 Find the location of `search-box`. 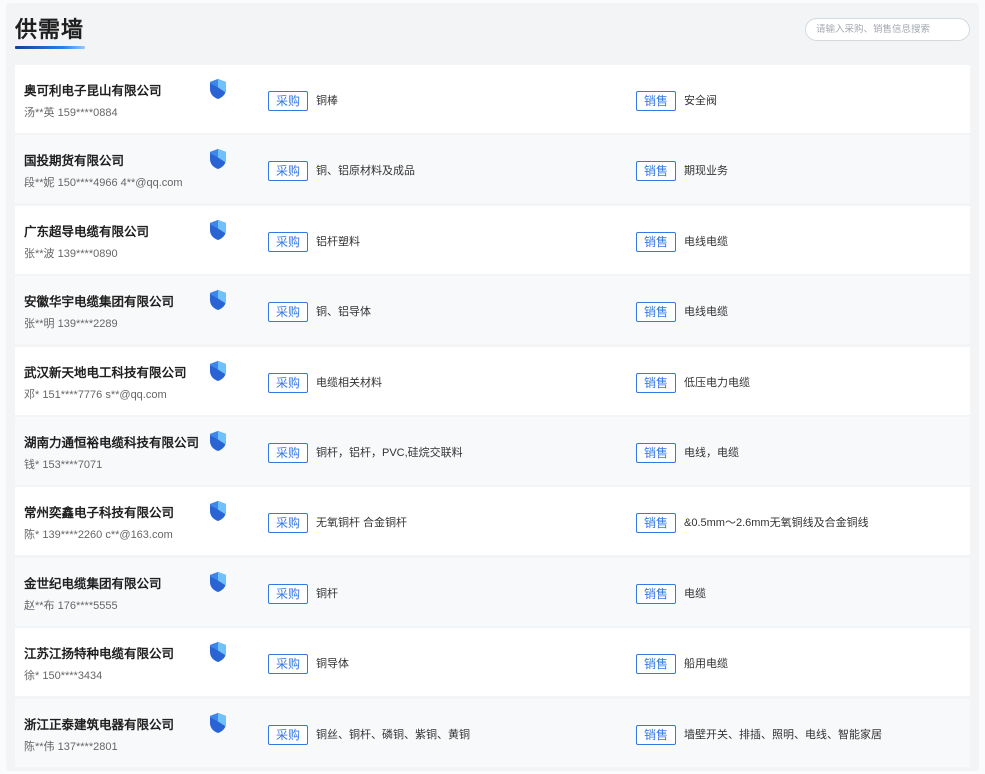

search-box is located at coordinates (887, 29).